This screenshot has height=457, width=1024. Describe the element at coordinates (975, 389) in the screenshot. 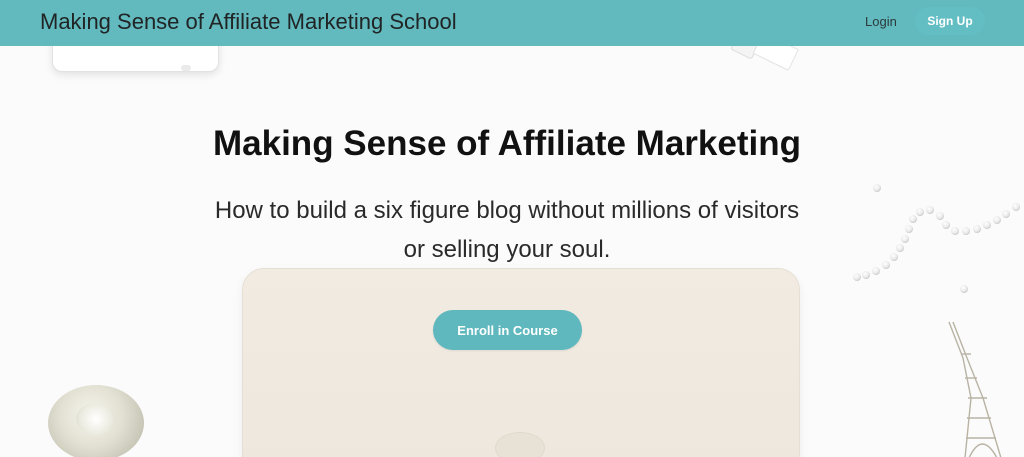

I see `eiffel-tower-image` at that location.